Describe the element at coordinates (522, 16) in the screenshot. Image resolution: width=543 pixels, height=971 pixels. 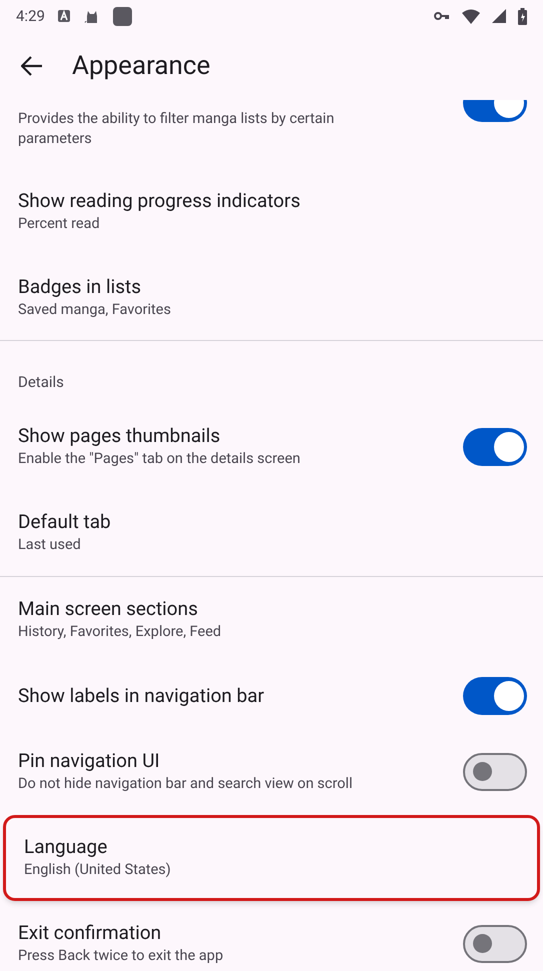
I see `battery-icon` at that location.